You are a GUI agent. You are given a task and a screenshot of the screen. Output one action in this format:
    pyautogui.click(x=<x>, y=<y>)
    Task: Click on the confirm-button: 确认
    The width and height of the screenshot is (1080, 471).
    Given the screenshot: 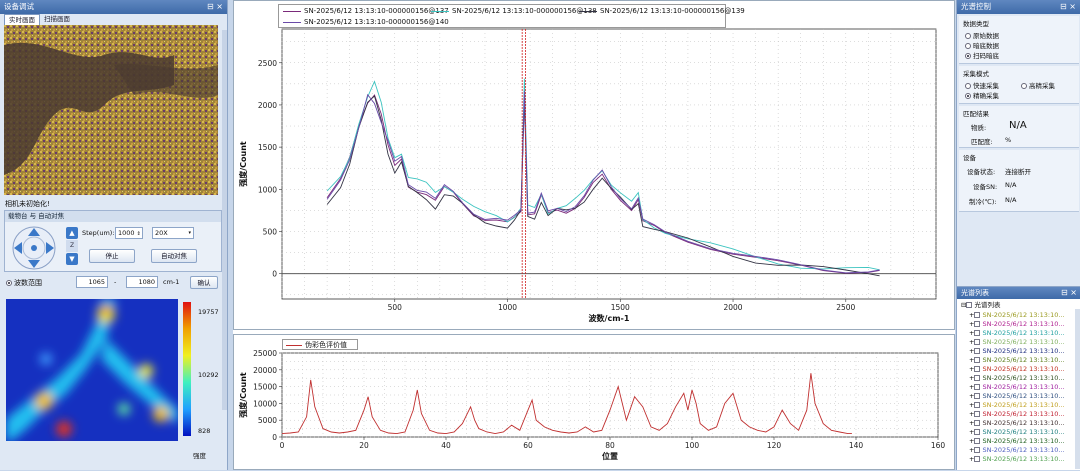 What is the action you would take?
    pyautogui.click(x=204, y=282)
    